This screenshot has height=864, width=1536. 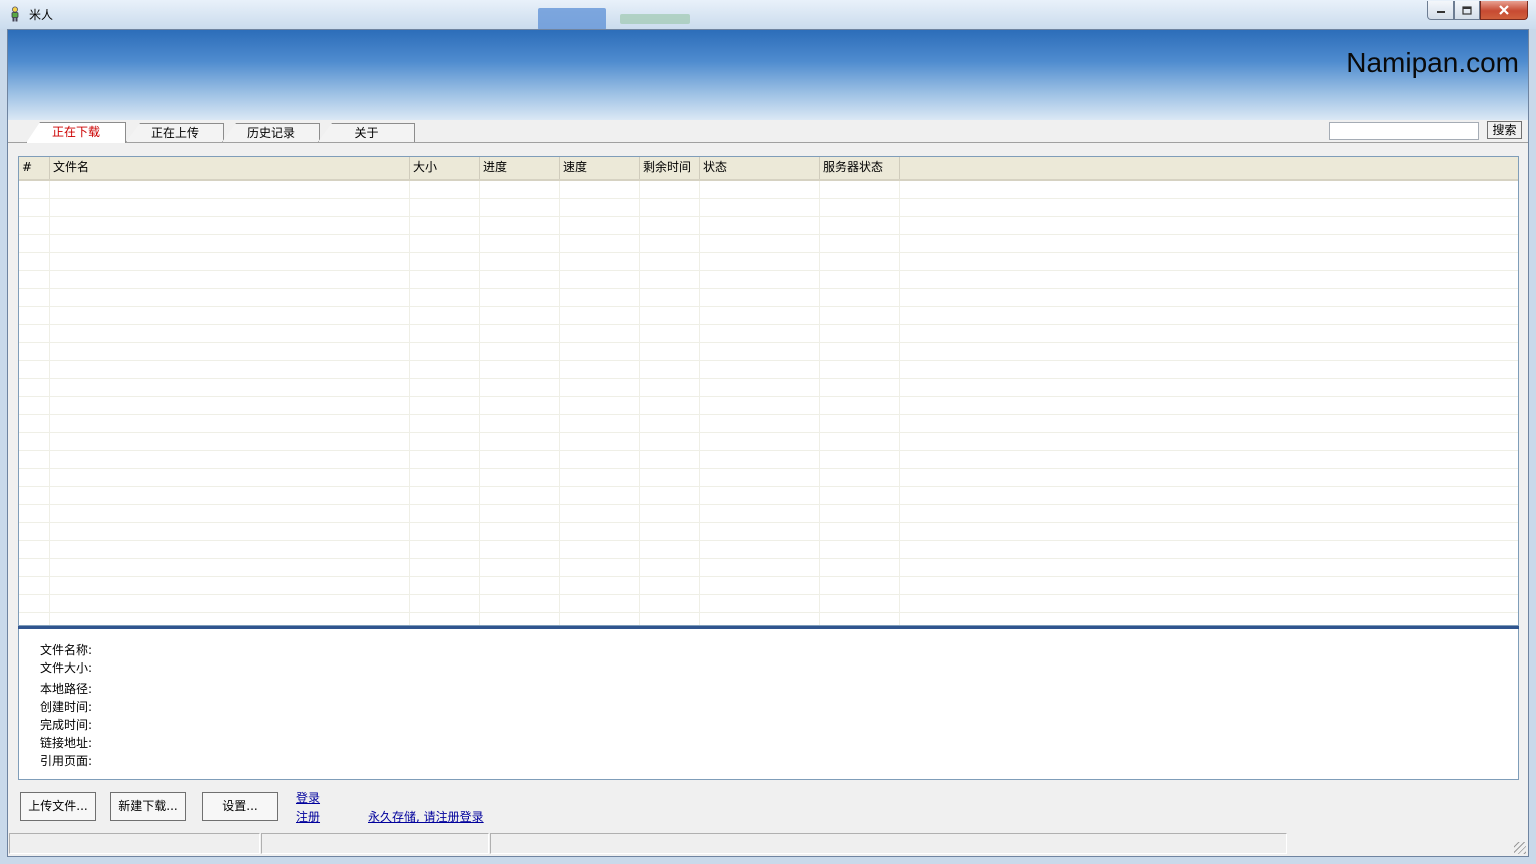 I want to click on app-person-icon, so click(x=15, y=14).